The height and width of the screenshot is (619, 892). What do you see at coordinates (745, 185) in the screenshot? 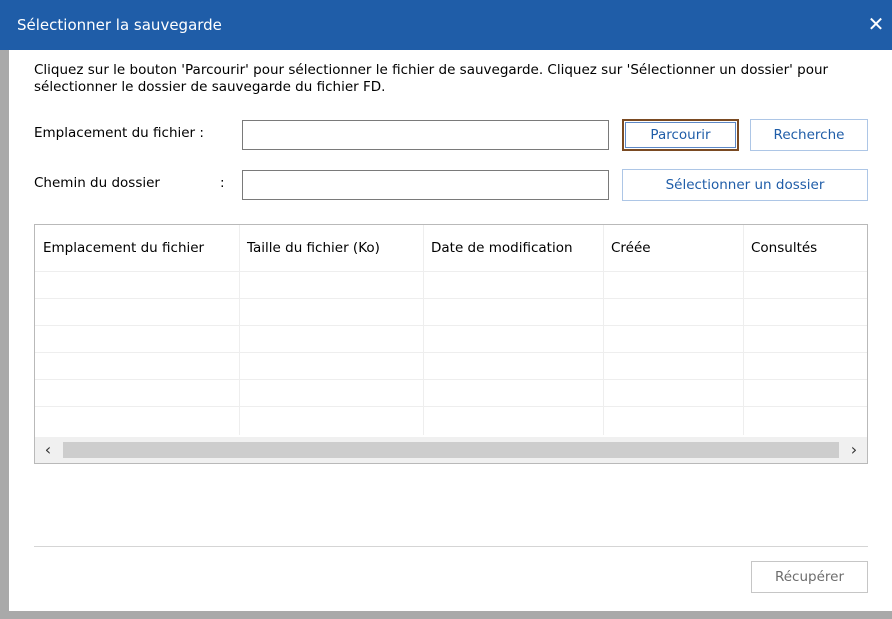
I see `select-folder-button: Sélectionner un dossier` at bounding box center [745, 185].